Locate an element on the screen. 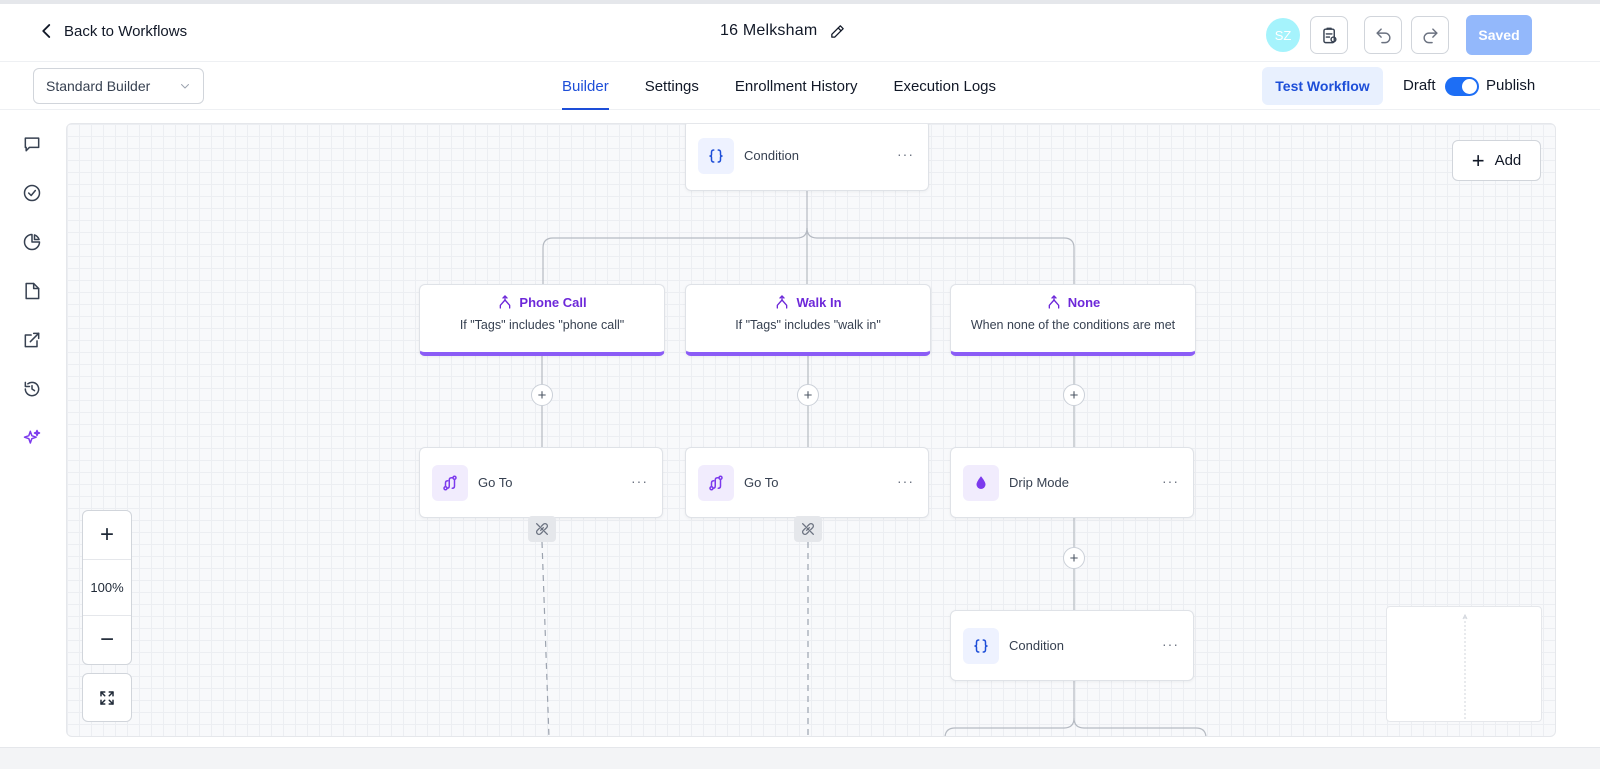 This screenshot has height=769, width=1600. draft-label: Draft is located at coordinates (1419, 85).